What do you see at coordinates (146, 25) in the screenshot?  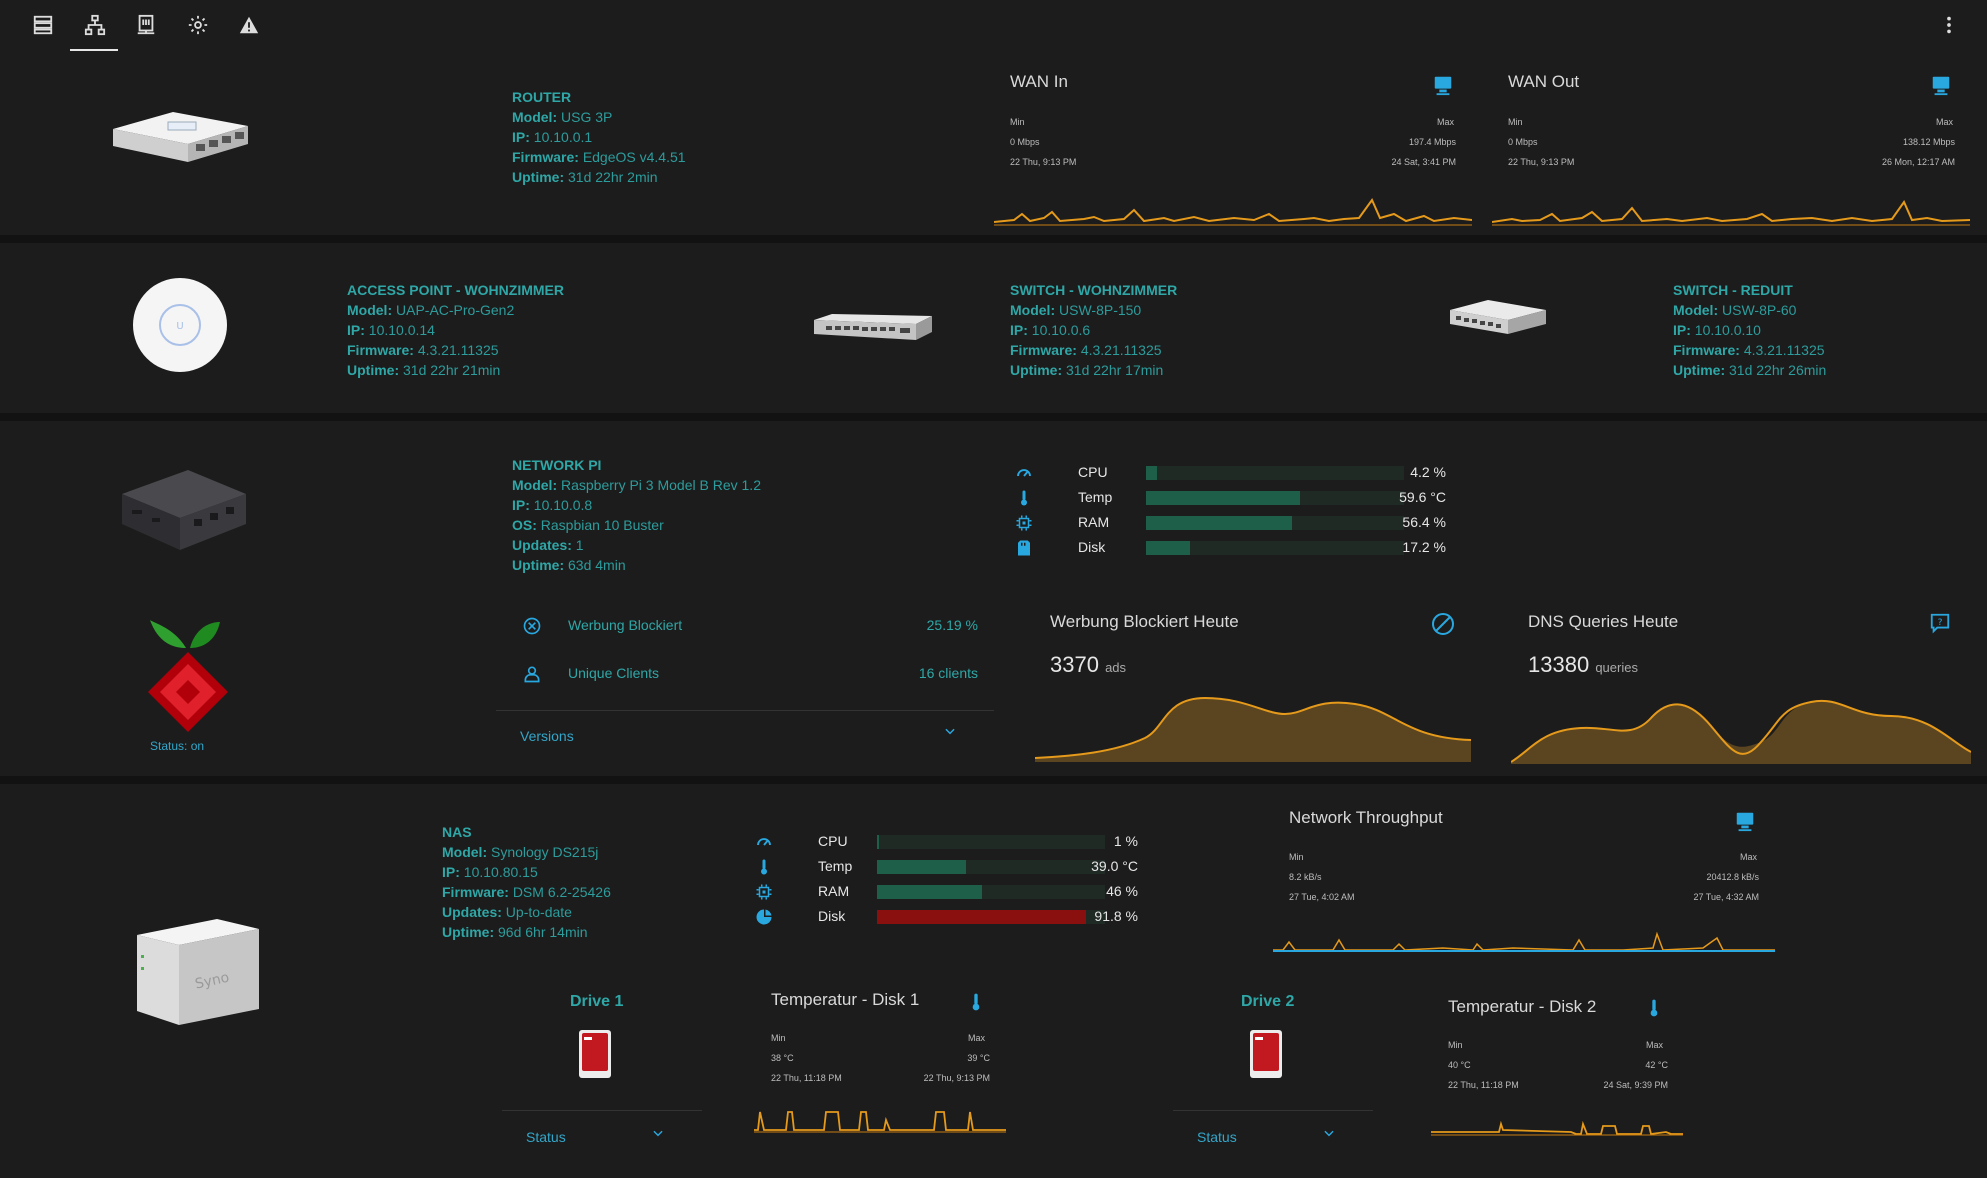 I see `nas-icon` at bounding box center [146, 25].